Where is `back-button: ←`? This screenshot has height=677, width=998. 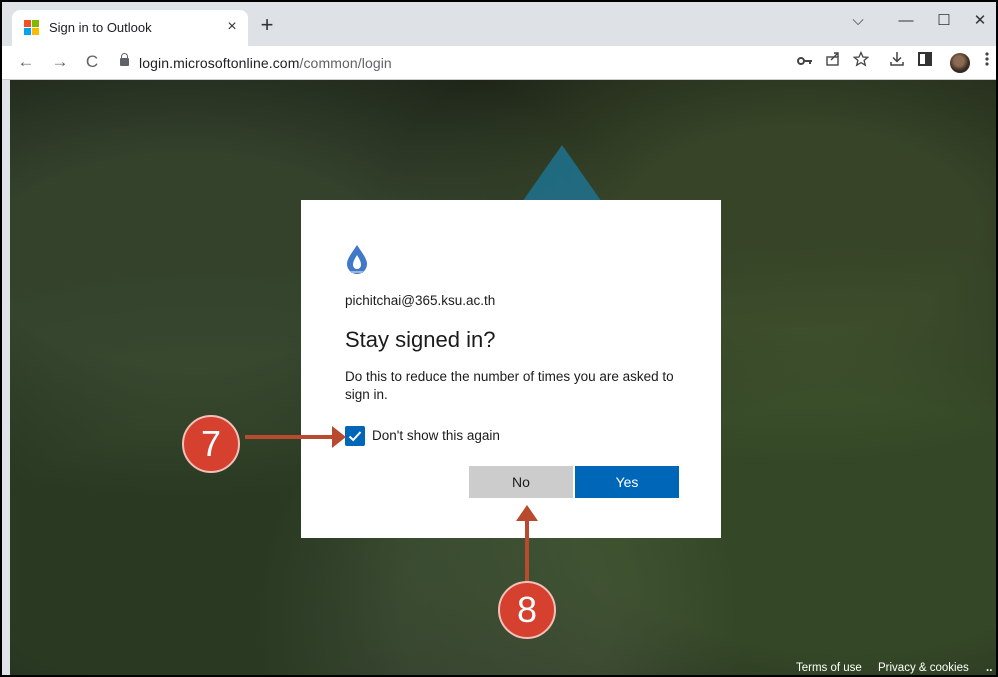 back-button: ← is located at coordinates (26, 62).